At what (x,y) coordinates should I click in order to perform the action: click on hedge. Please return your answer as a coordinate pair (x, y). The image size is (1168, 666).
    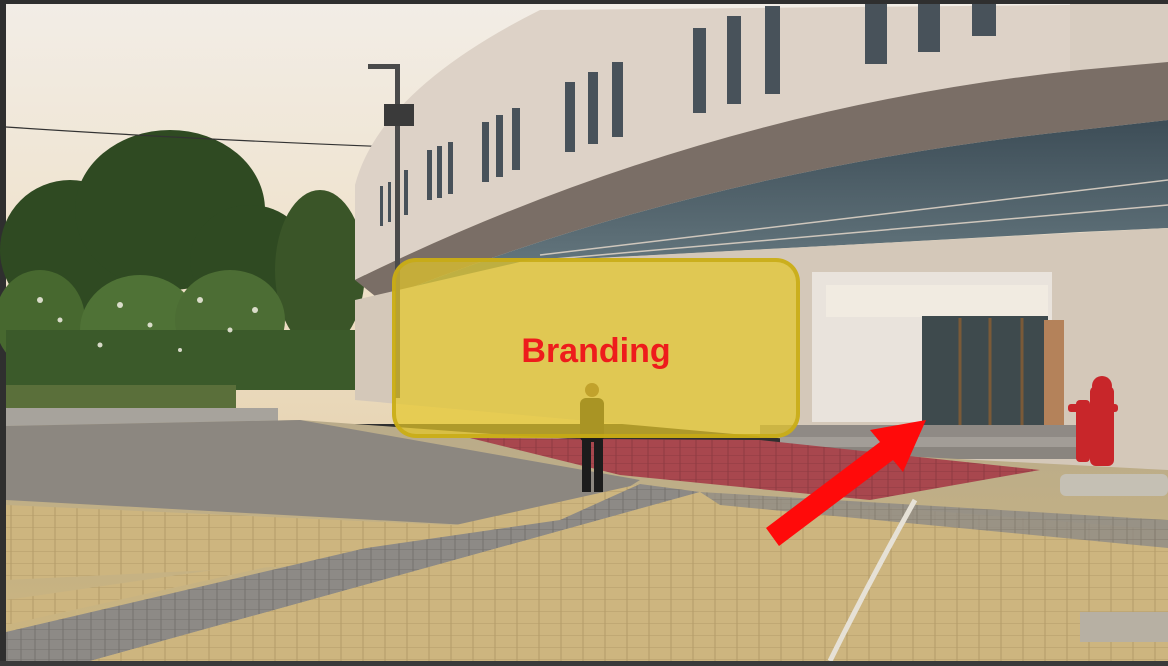
    Looking at the image, I should click on (121, 397).